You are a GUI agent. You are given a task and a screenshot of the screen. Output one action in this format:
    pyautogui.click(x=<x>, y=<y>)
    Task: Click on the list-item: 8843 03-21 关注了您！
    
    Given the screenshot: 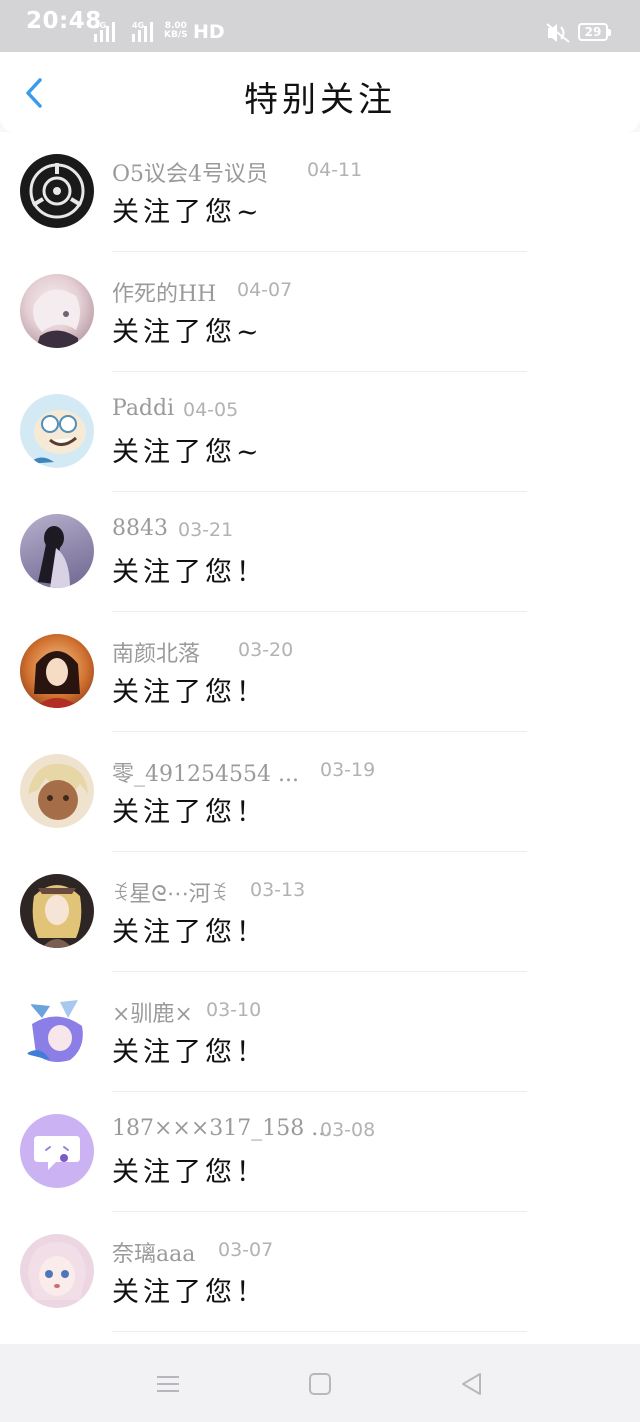 What is the action you would take?
    pyautogui.click(x=320, y=552)
    